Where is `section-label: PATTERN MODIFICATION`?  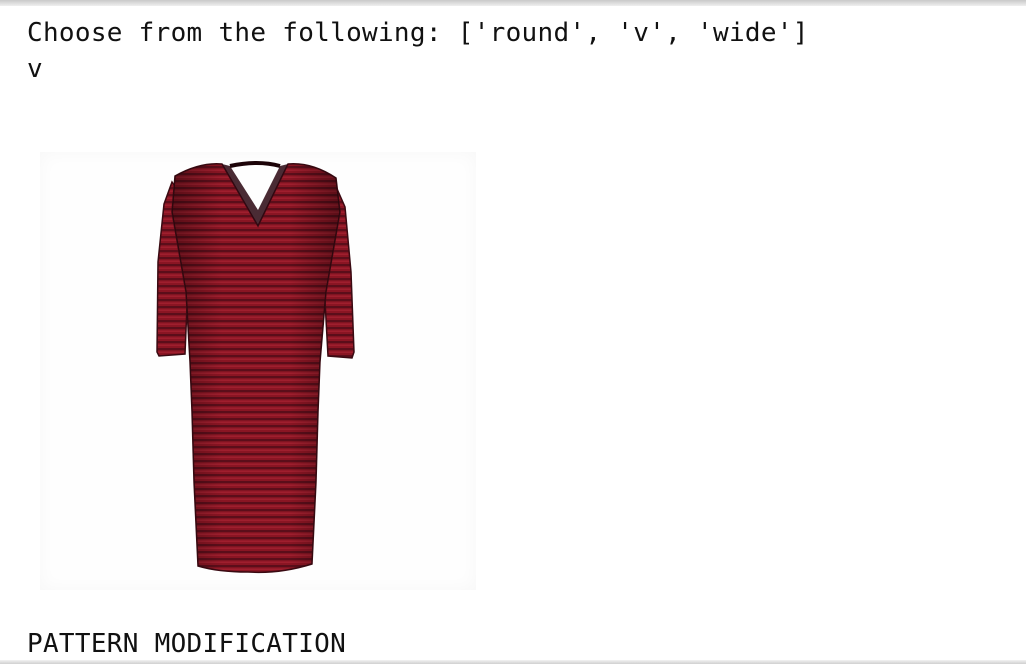 section-label: PATTERN MODIFICATION is located at coordinates (187, 644).